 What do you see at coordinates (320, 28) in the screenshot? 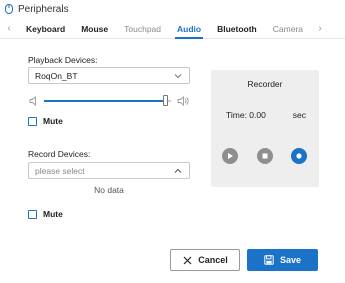
I see `tab-scroll-right-icon: ›` at bounding box center [320, 28].